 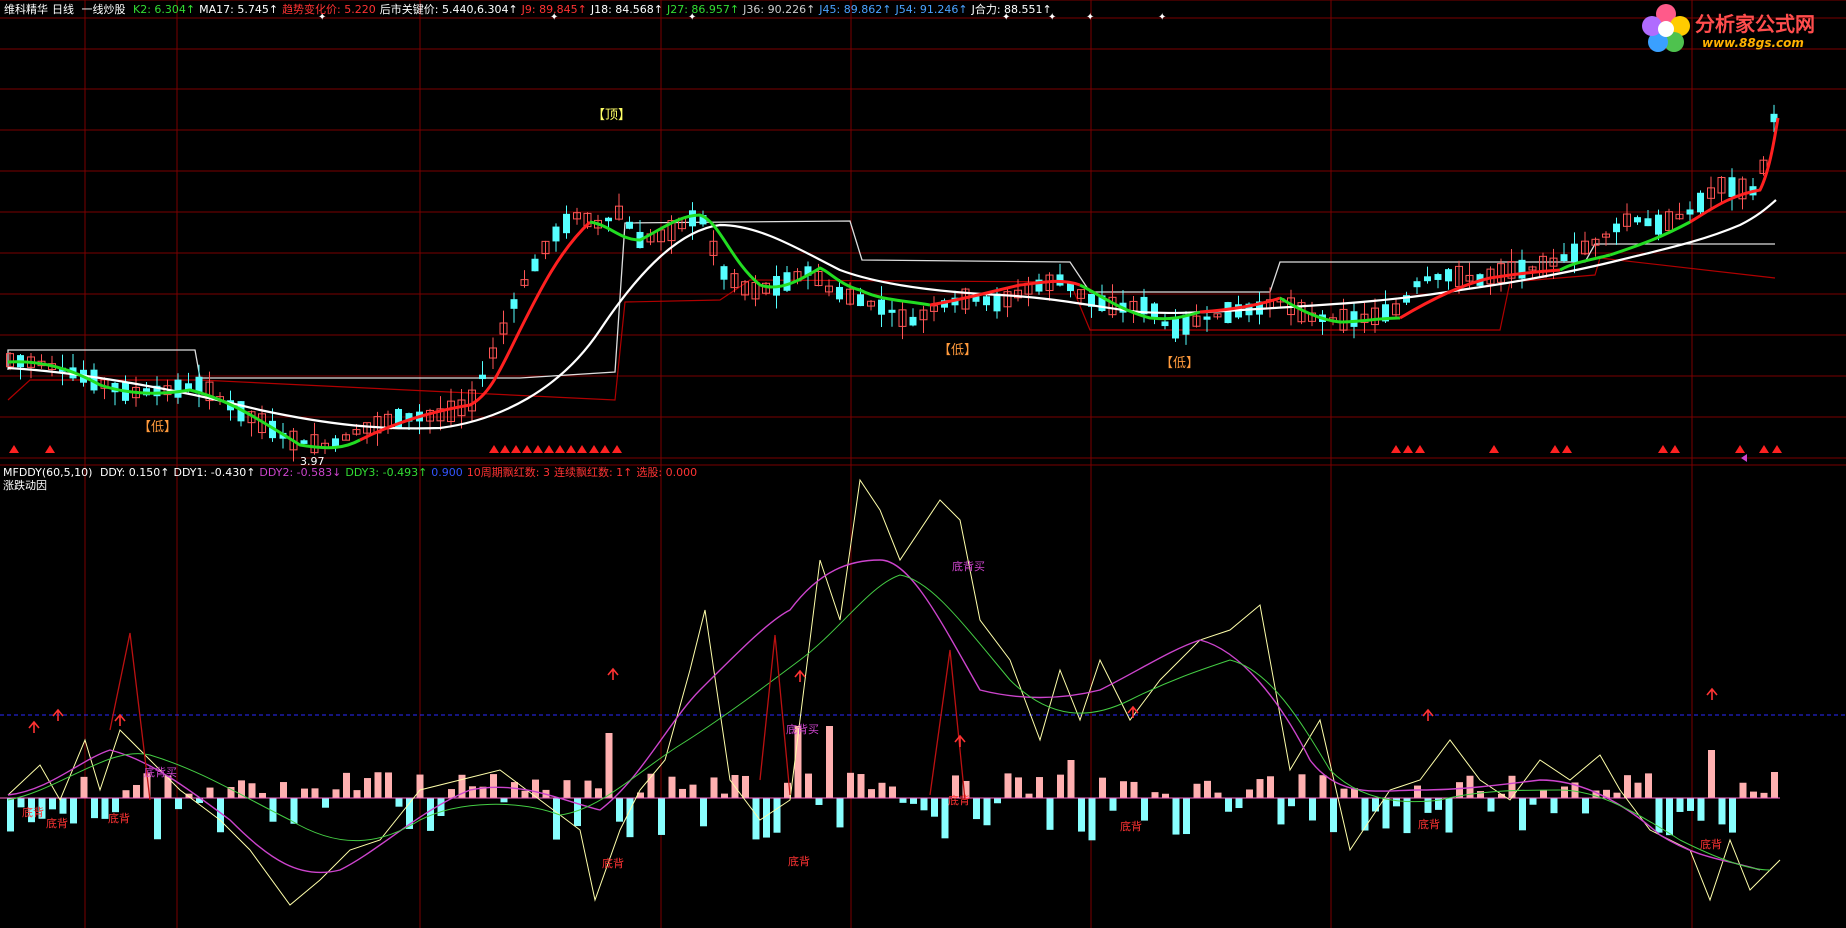 I want to click on main-indicator-8: J45: 89.862↑, so click(x=855, y=9).